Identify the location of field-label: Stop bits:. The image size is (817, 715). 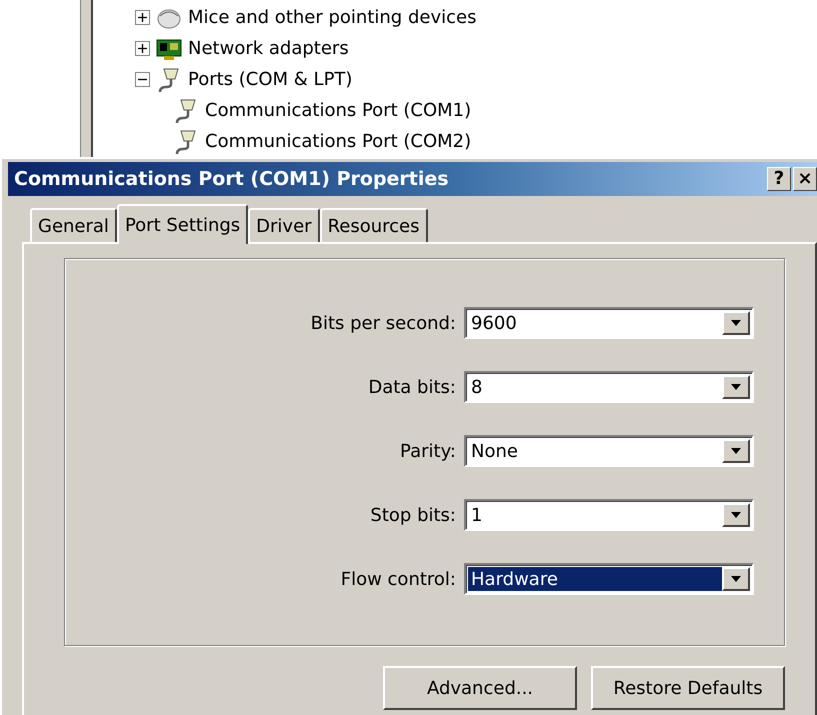
(413, 515).